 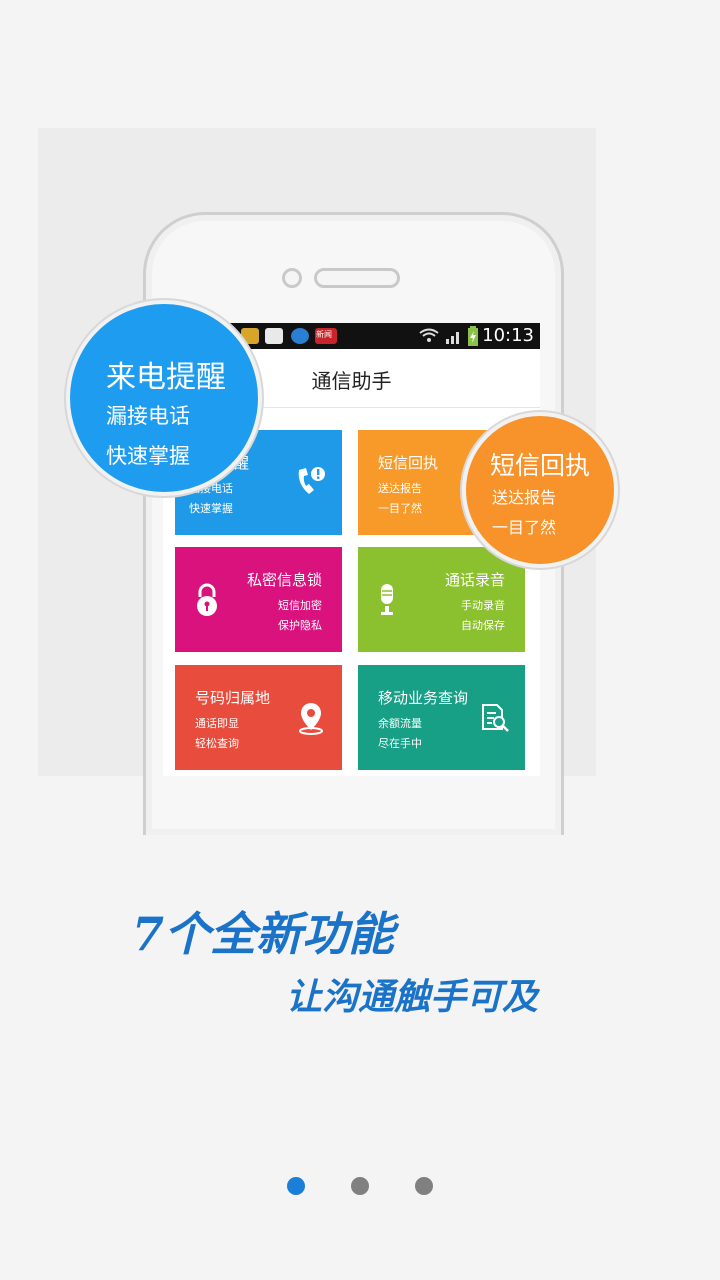 I want to click on bubble-title: 短信回执, so click(x=540, y=465).